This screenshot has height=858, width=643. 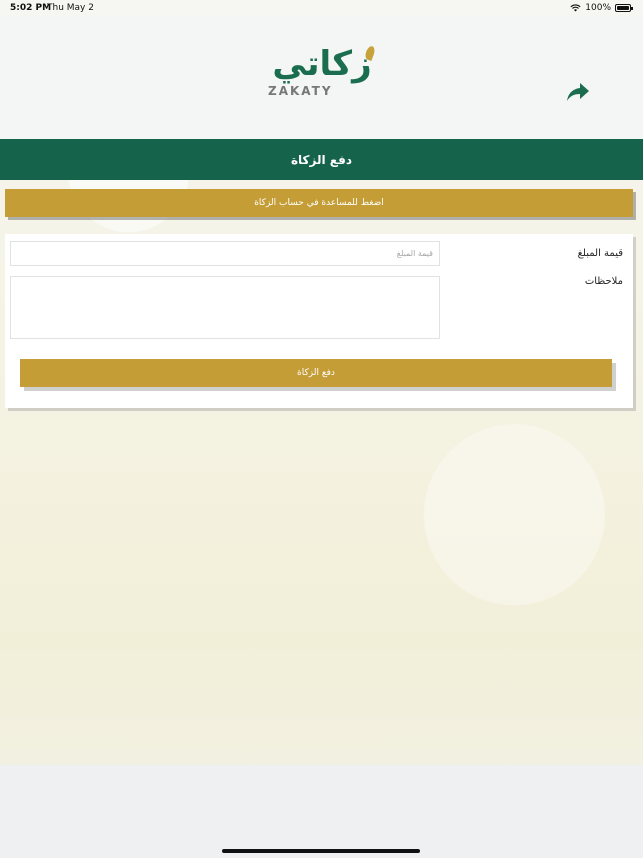 What do you see at coordinates (316, 373) in the screenshot?
I see `pay-zakat-button: دفع الزكاة` at bounding box center [316, 373].